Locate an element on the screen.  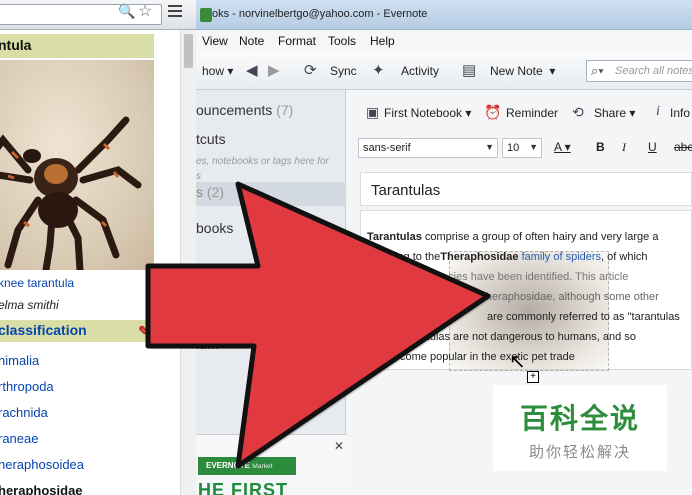
menu-help: Help is located at coordinates (382, 41).